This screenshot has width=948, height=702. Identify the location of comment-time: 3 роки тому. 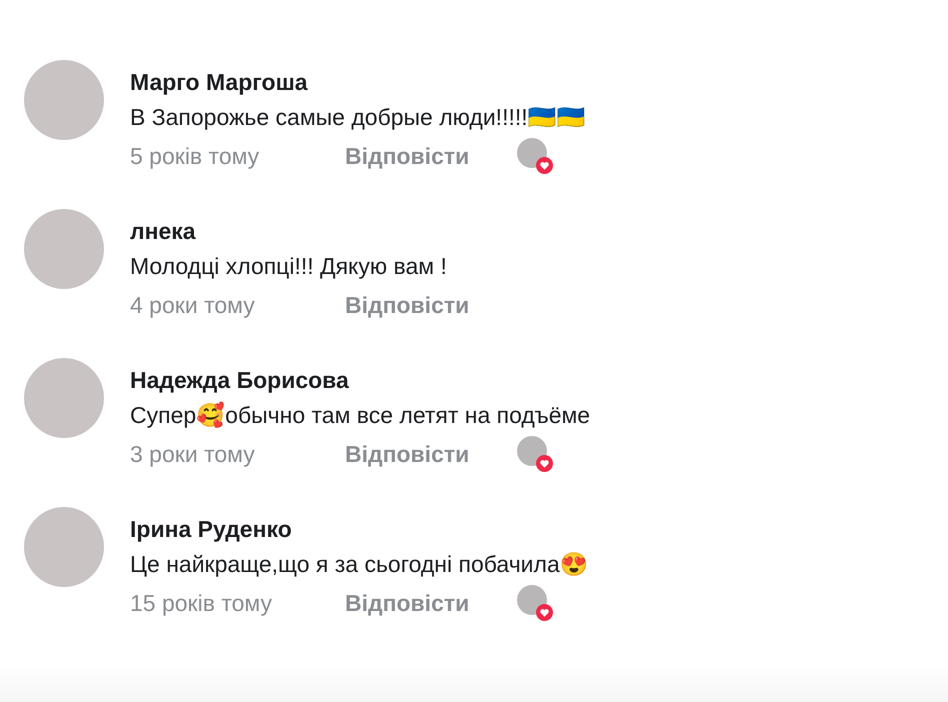
(193, 454).